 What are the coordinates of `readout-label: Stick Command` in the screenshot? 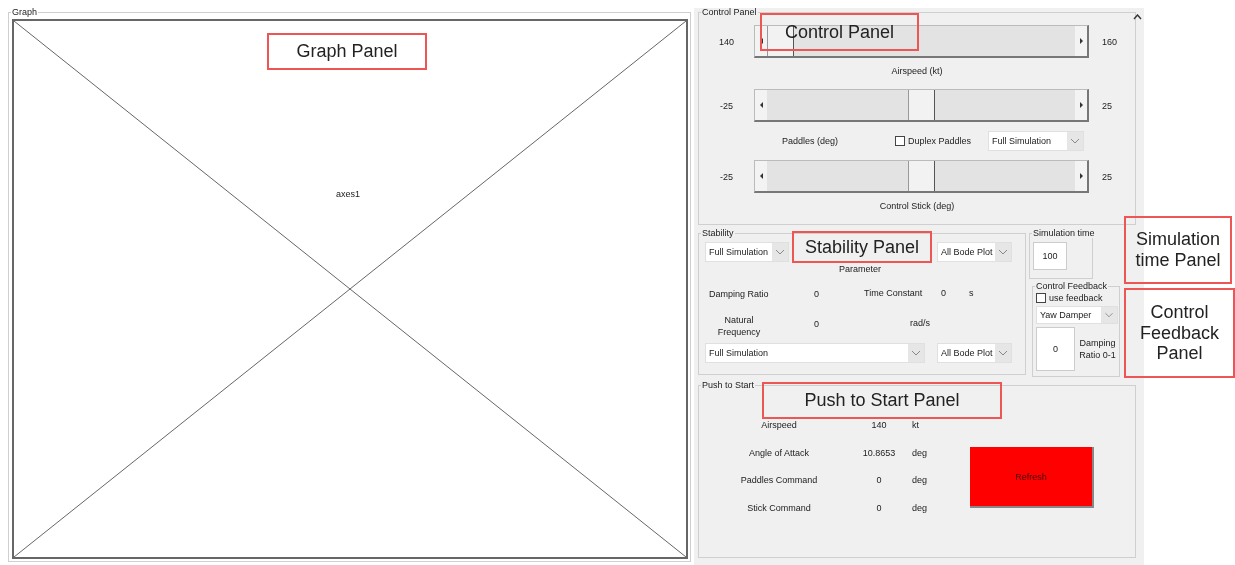 It's located at (779, 508).